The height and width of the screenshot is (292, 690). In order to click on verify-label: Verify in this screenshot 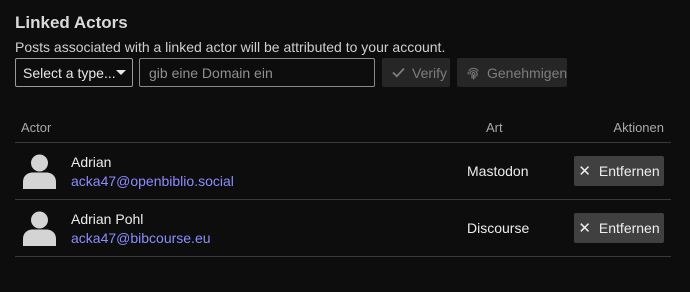, I will do `click(430, 72)`.